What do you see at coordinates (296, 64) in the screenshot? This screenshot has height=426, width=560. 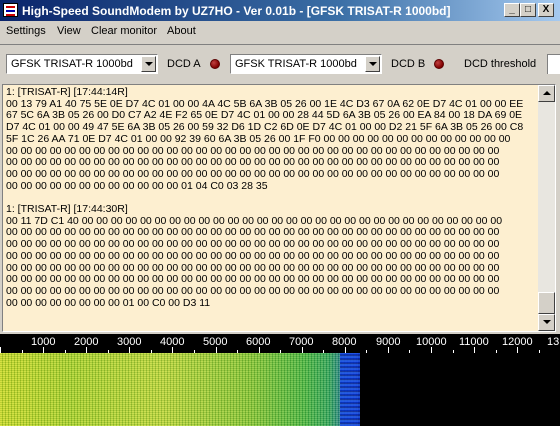 I see `modem-b-value: GFSK TRISAT-R 1000bd` at bounding box center [296, 64].